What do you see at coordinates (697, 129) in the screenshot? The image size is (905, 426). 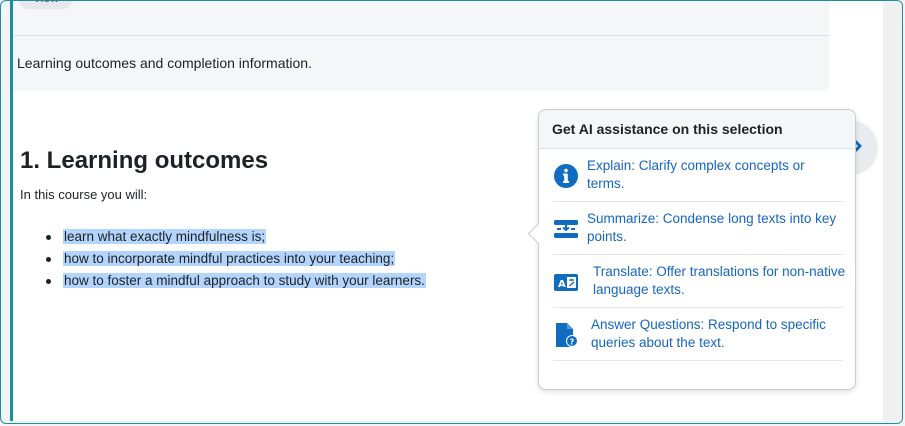 I see `popover-title: Get AI assistance on this selection` at bounding box center [697, 129].